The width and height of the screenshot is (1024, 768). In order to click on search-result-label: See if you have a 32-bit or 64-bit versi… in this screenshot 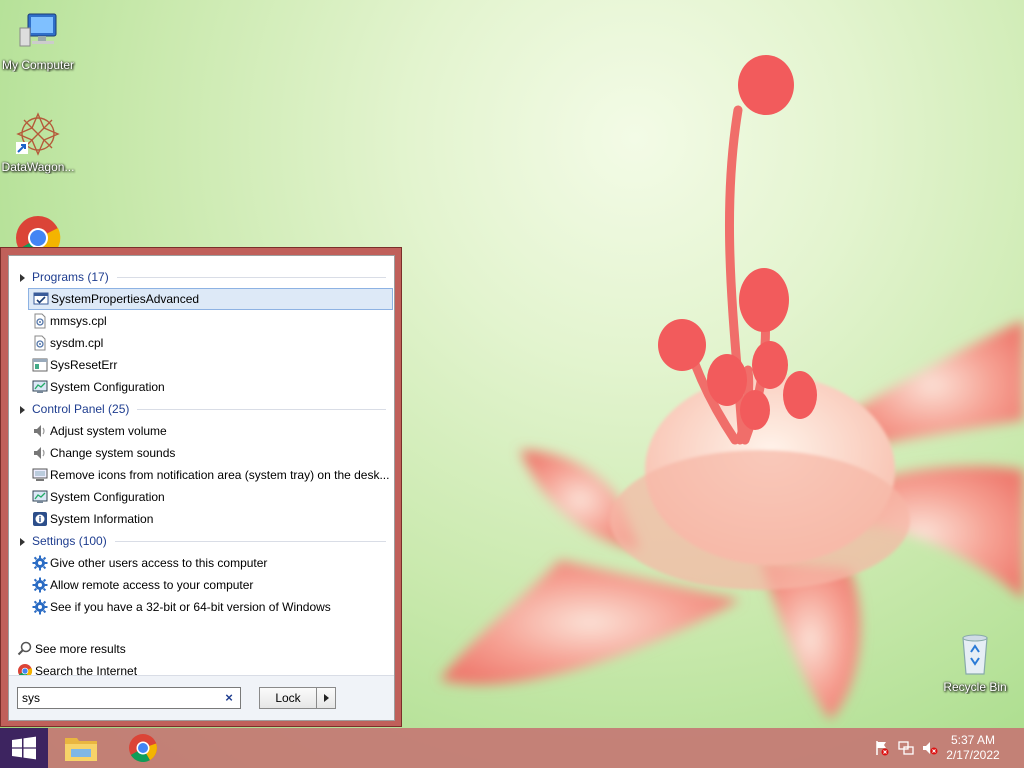, I will do `click(190, 607)`.